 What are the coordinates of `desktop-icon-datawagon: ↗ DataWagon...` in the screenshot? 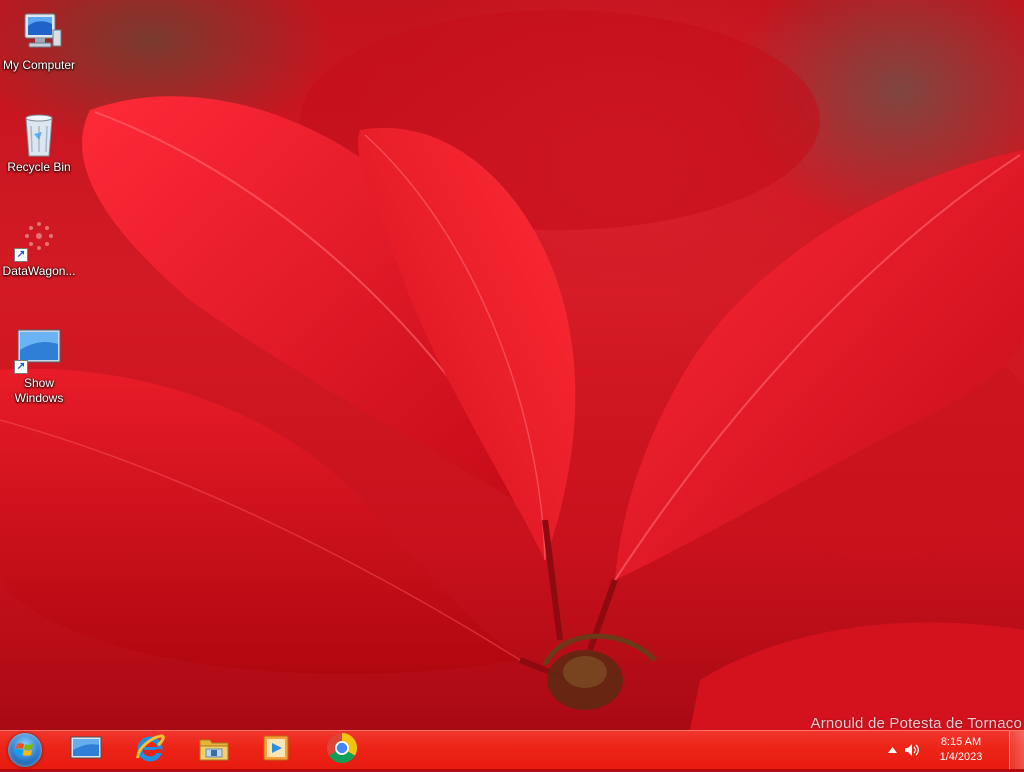 It's located at (39, 247).